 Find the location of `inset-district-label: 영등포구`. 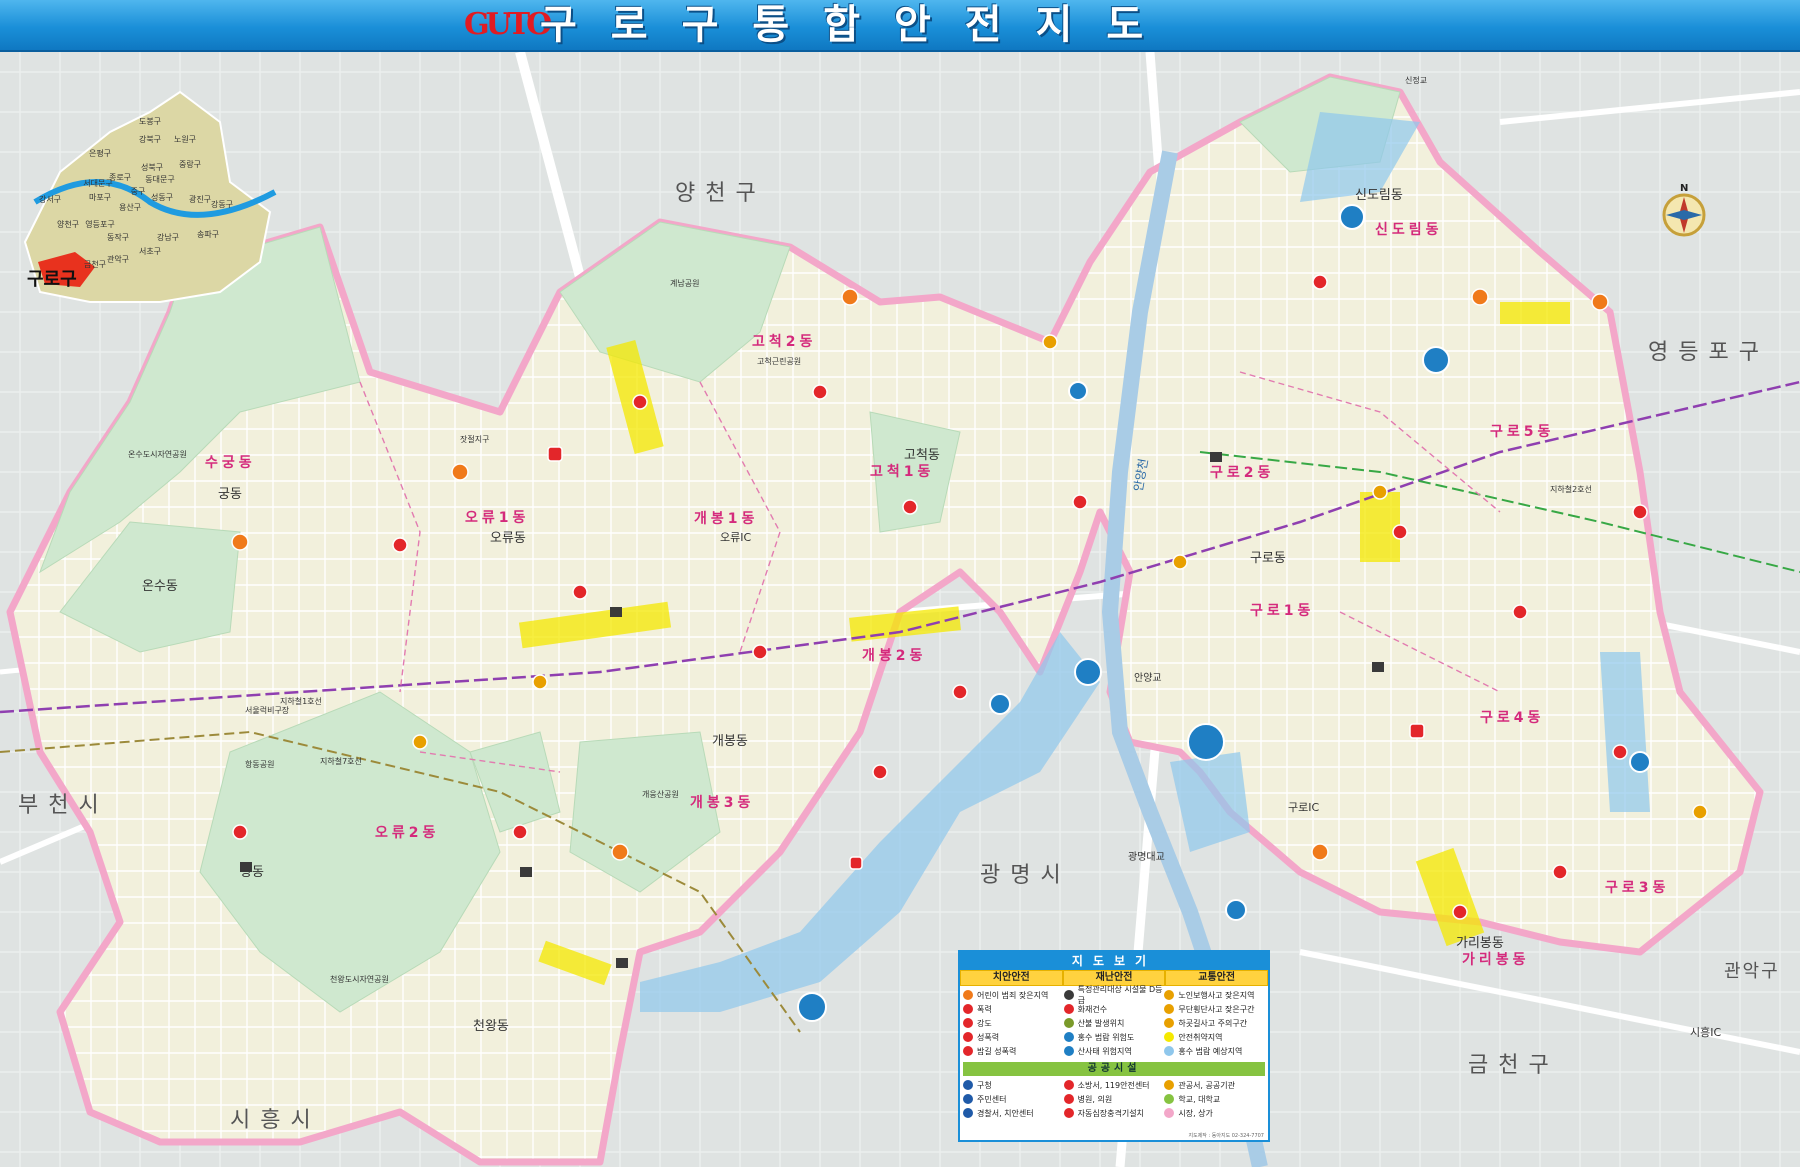

inset-district-label: 영등포구 is located at coordinates (99, 224).